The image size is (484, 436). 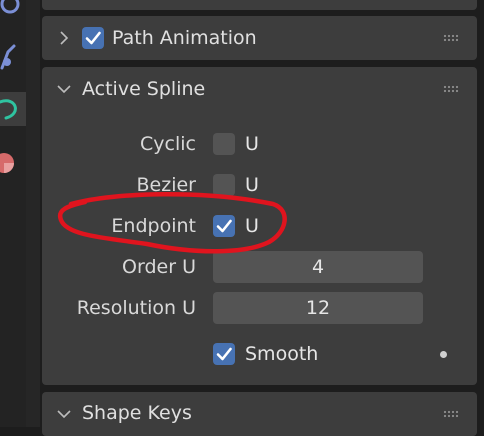 I want to click on shape-keys-title: Shape Keys, so click(x=137, y=413).